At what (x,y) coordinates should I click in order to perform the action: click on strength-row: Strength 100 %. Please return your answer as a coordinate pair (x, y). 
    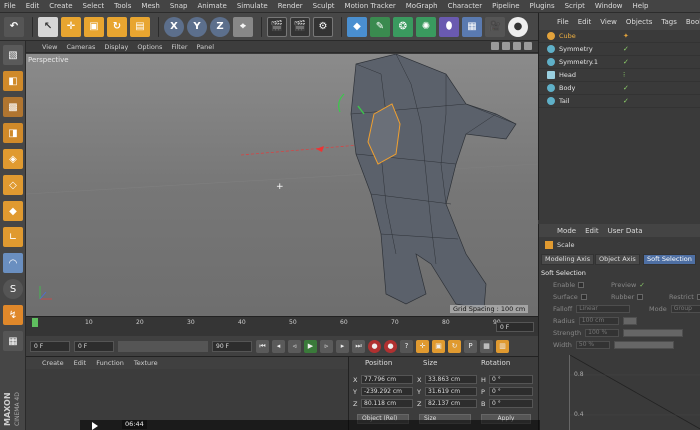
    Looking at the image, I should click on (618, 333).